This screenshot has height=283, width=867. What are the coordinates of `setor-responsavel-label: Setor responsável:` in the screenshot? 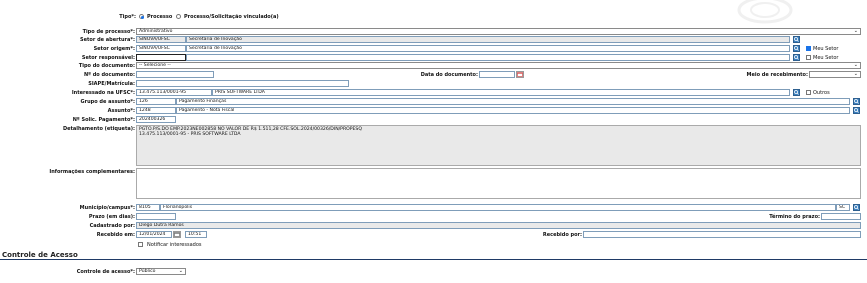 It's located at (108, 58).